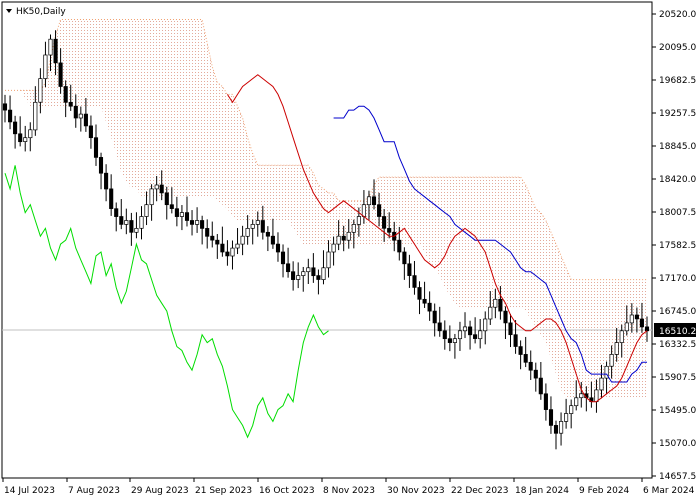 Image resolution: width=700 pixels, height=504 pixels. What do you see at coordinates (677, 279) in the screenshot?
I see `y-tick-label: 17170.0` at bounding box center [677, 279].